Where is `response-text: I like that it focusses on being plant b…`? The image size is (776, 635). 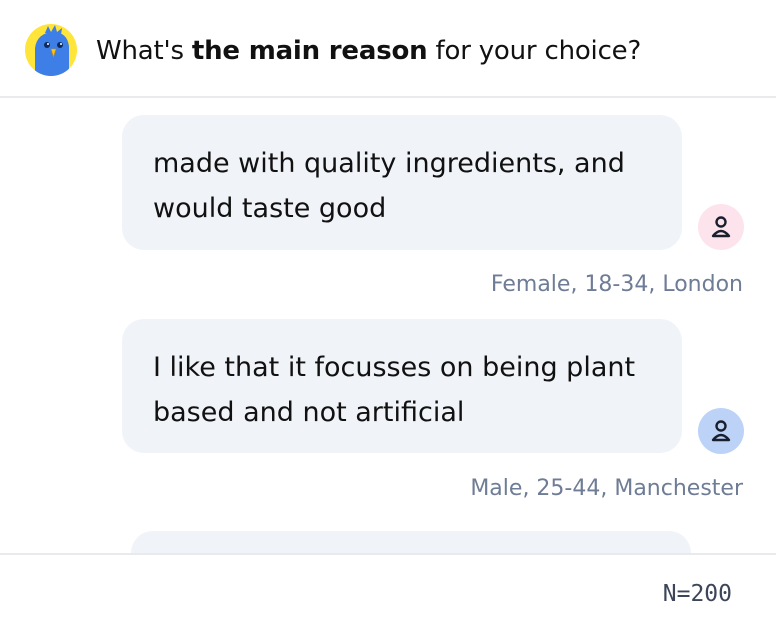 response-text: I like that it focusses on being plant b… is located at coordinates (394, 390).